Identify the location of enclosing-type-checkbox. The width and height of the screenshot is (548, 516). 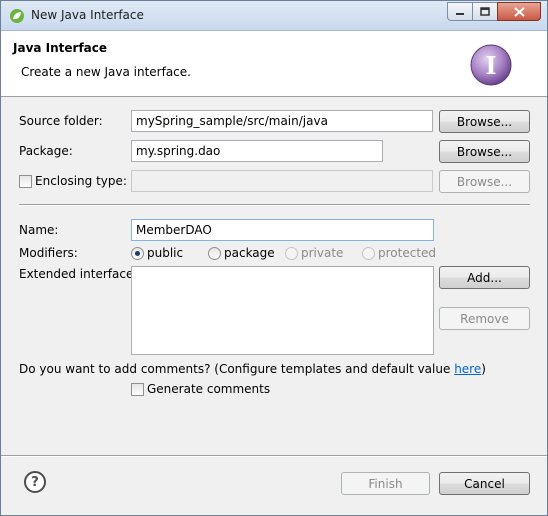
(25, 181).